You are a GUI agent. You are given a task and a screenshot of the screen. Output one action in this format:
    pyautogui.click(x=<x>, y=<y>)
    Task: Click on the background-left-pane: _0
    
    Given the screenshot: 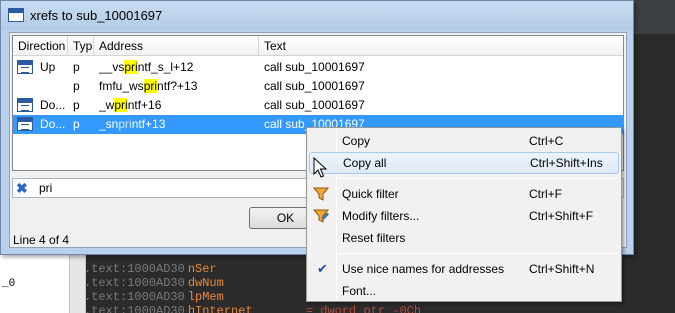 What is the action you would take?
    pyautogui.click(x=35, y=284)
    